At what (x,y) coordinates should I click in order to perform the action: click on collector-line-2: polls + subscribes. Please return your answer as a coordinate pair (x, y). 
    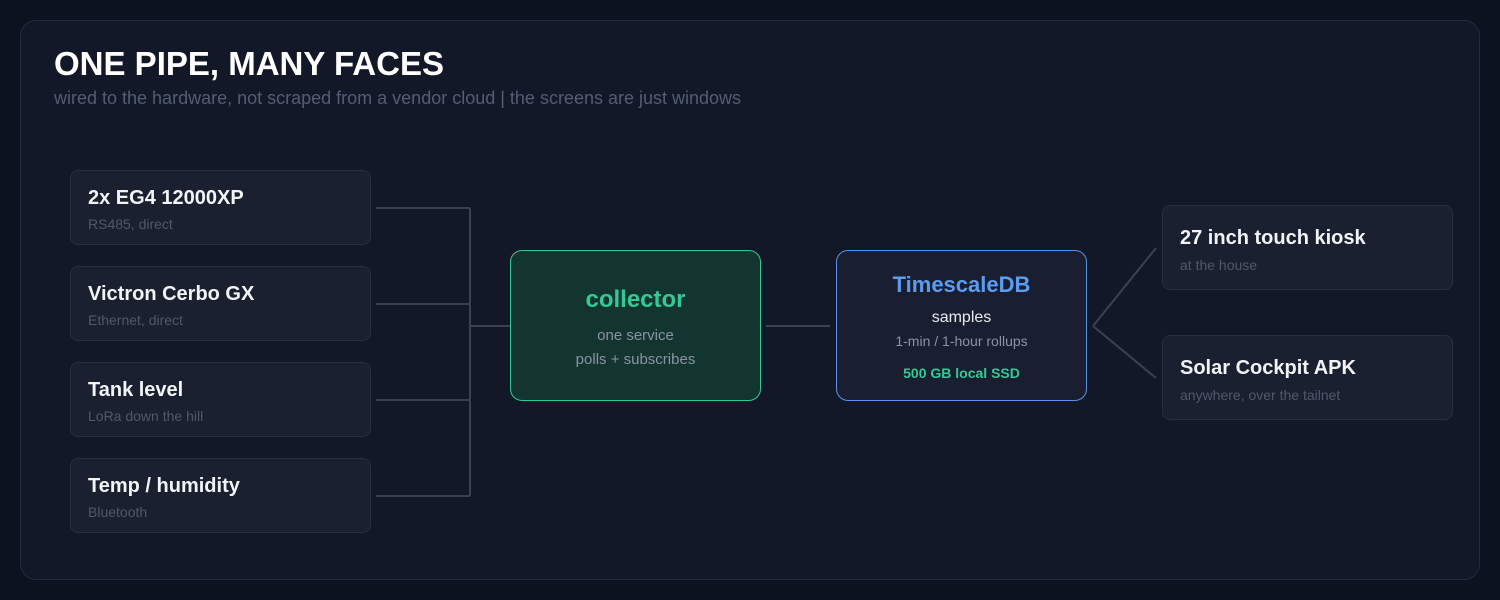
    Looking at the image, I should click on (635, 359).